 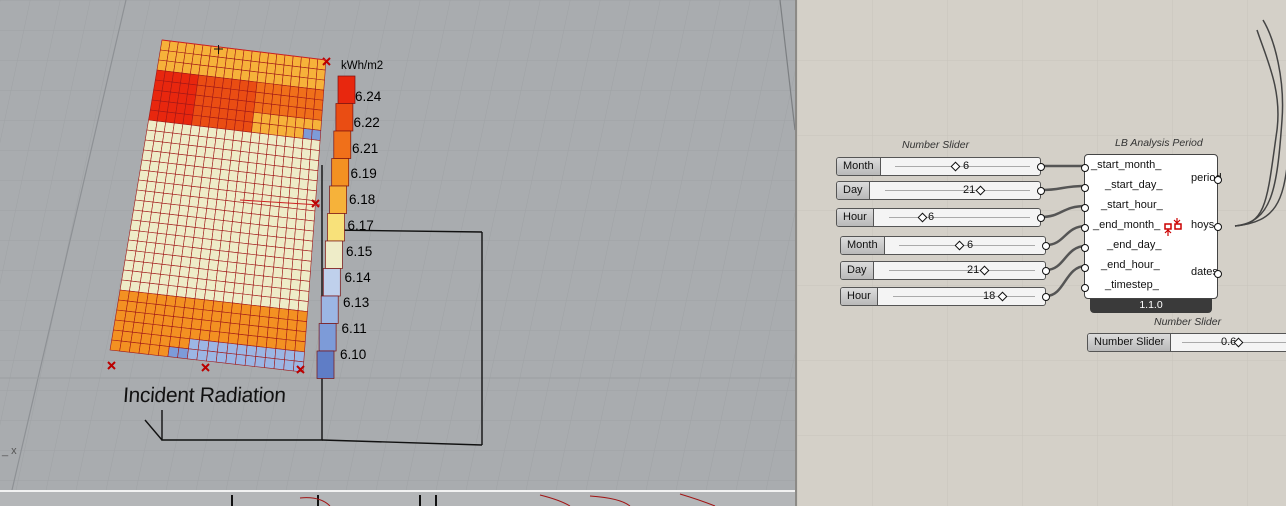 I want to click on number-slider-hour: Hour 6, so click(x=940, y=217).